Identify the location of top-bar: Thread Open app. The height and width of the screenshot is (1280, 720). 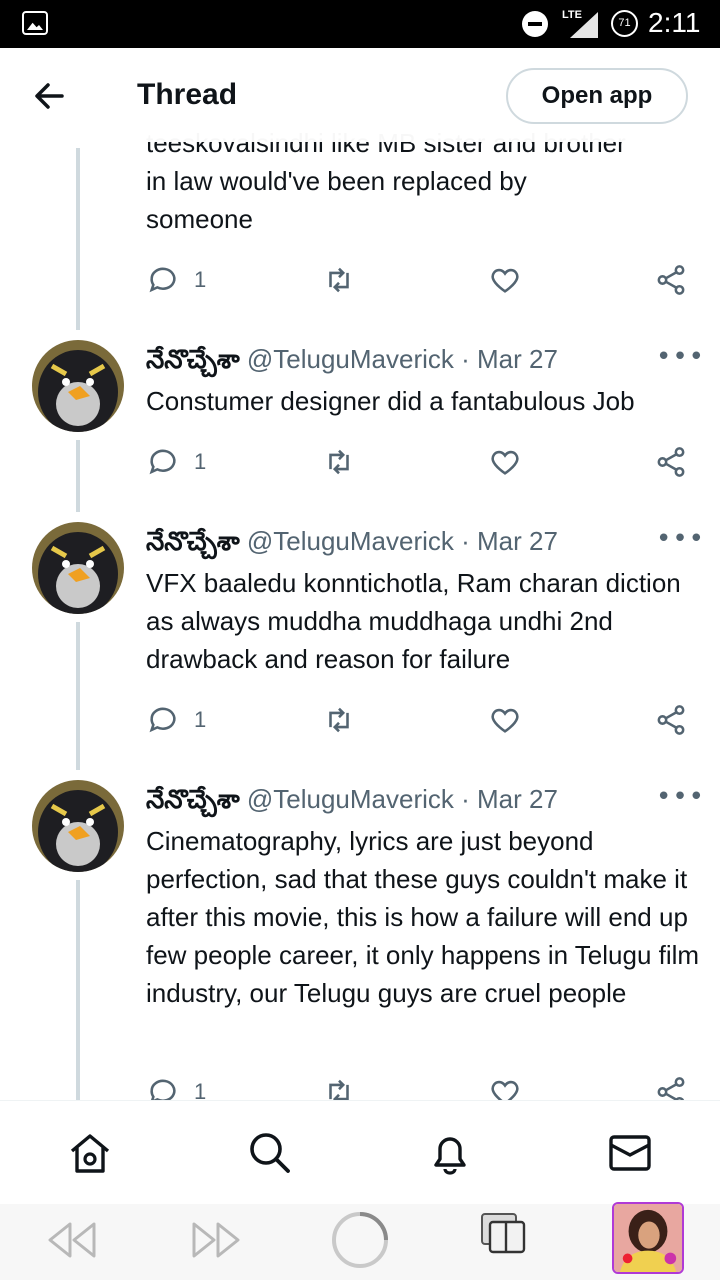
(360, 95).